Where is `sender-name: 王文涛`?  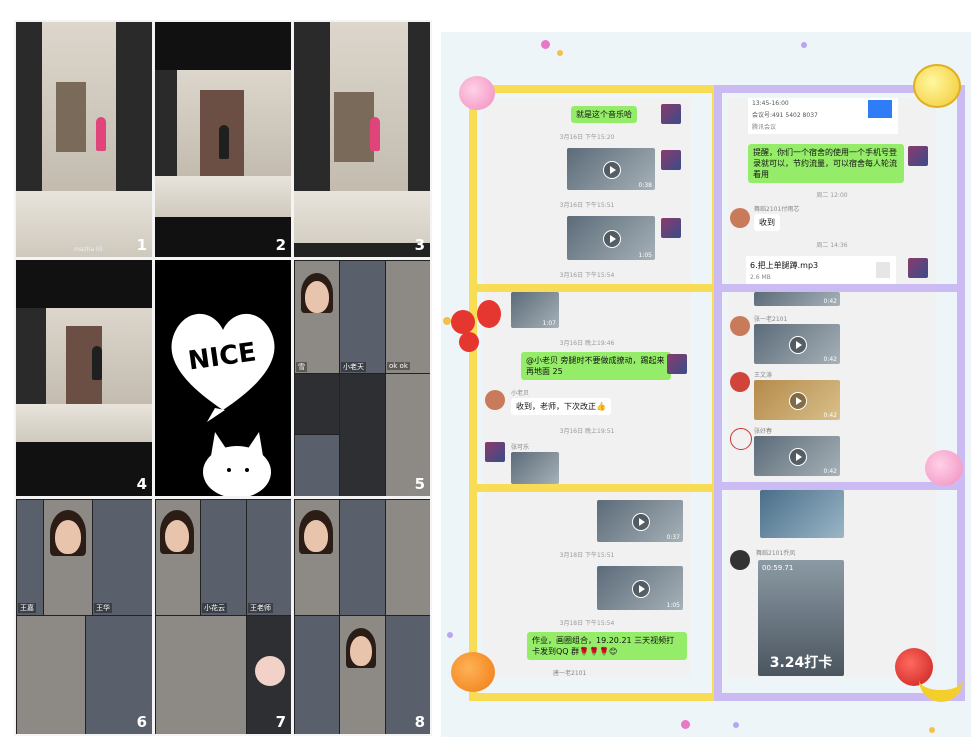
sender-name: 王文涛 is located at coordinates (763, 375).